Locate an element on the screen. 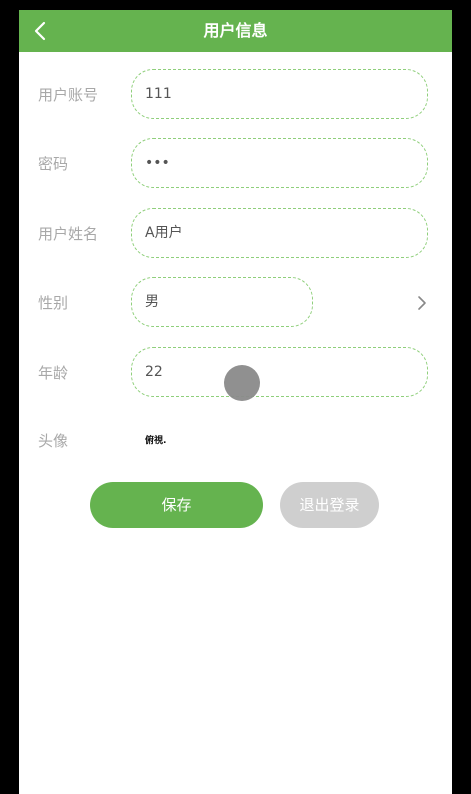  avatar-image: 俯視. is located at coordinates (155, 441).